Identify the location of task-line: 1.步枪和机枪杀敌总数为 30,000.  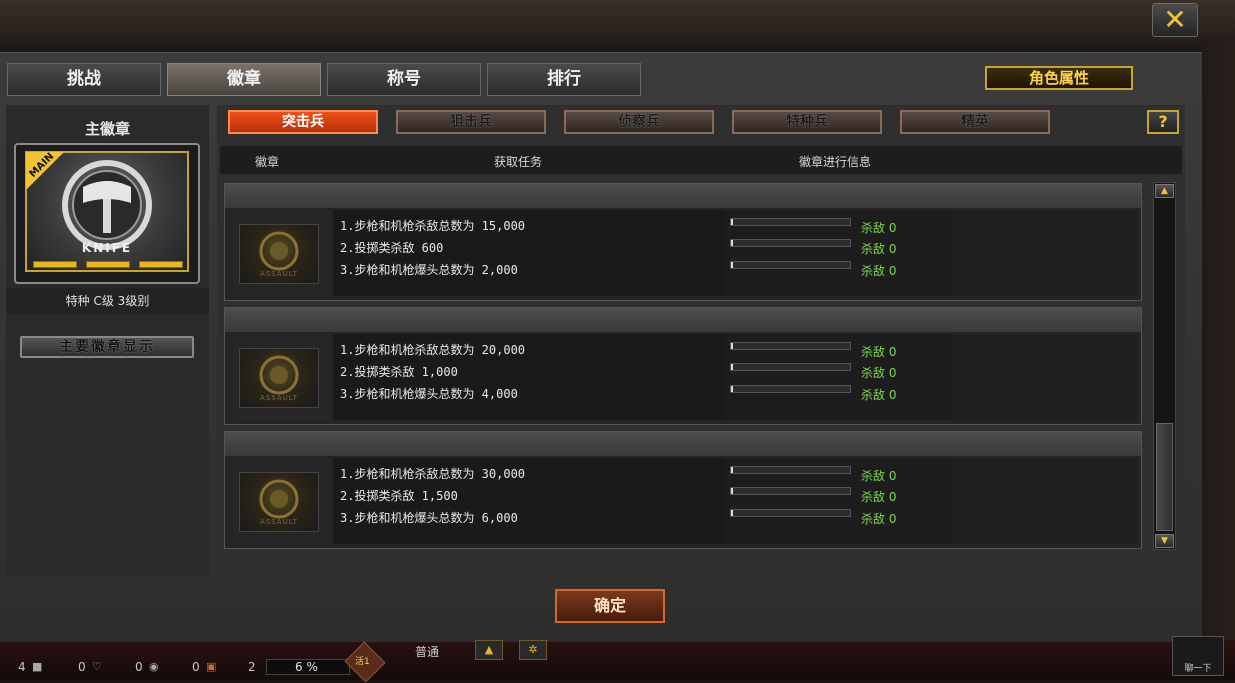
(433, 474).